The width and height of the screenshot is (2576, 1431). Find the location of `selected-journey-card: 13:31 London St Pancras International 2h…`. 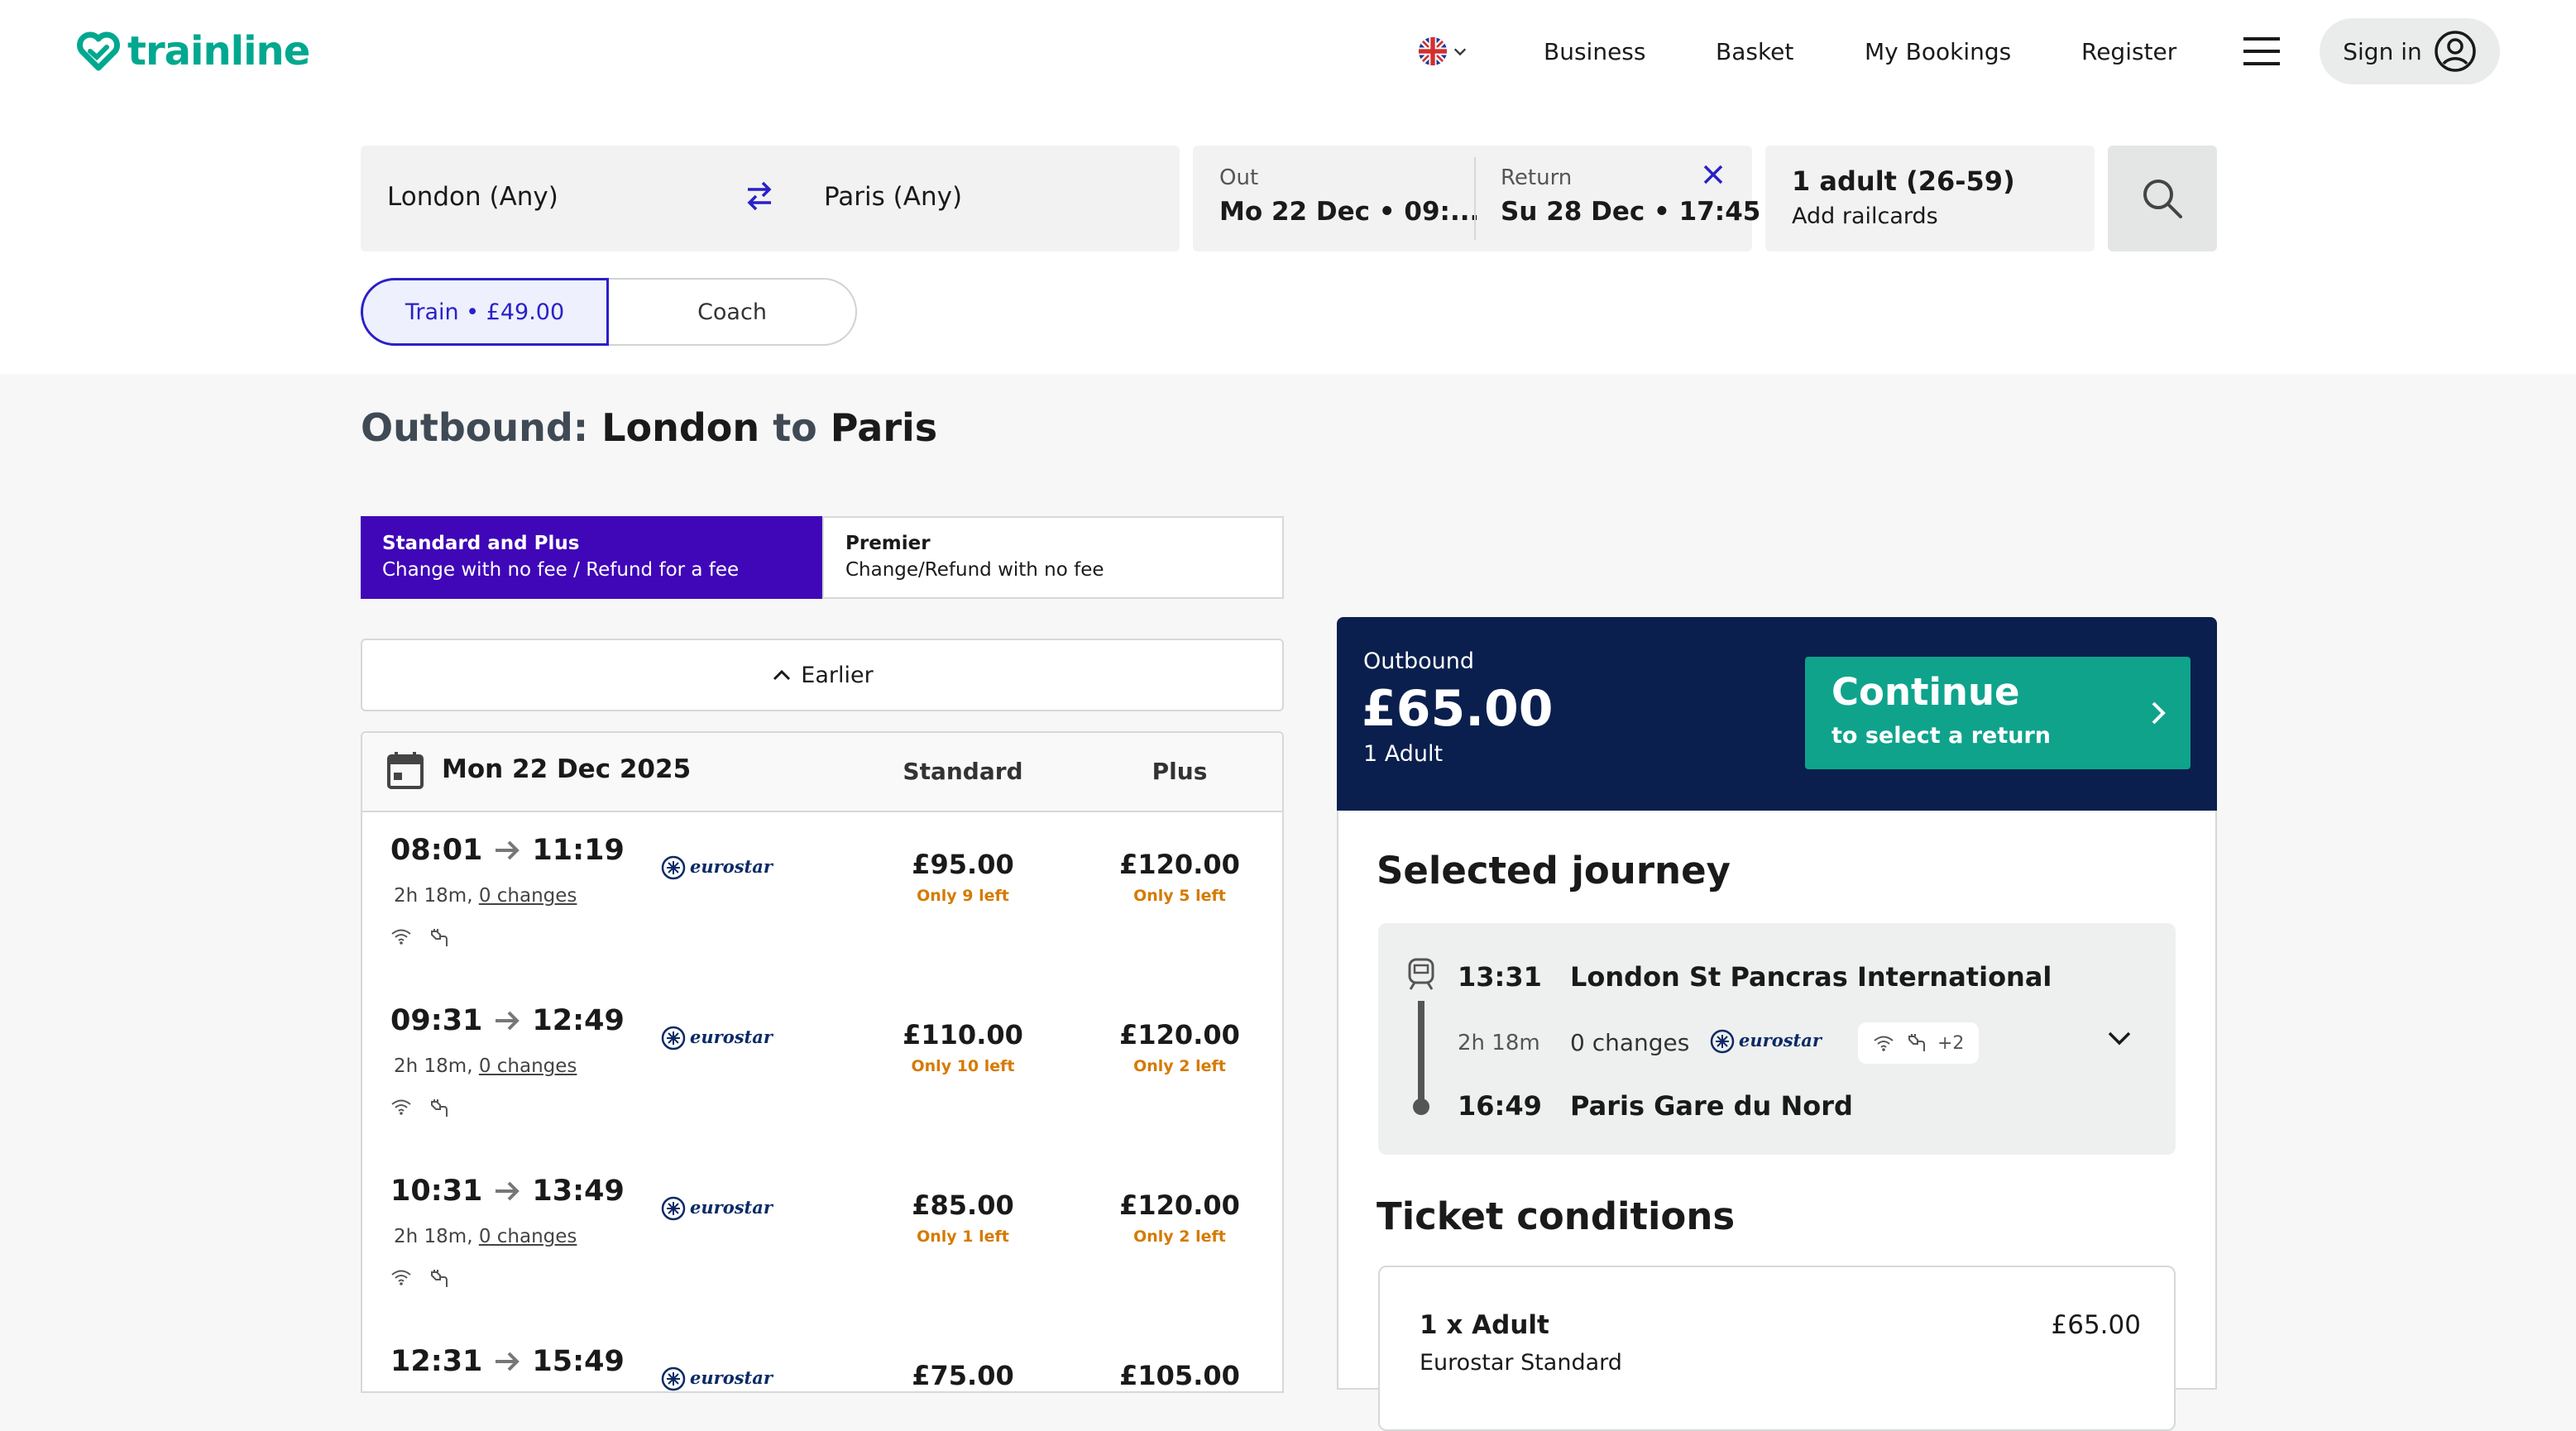

selected-journey-card: 13:31 London St Pancras International 2h… is located at coordinates (1777, 1039).